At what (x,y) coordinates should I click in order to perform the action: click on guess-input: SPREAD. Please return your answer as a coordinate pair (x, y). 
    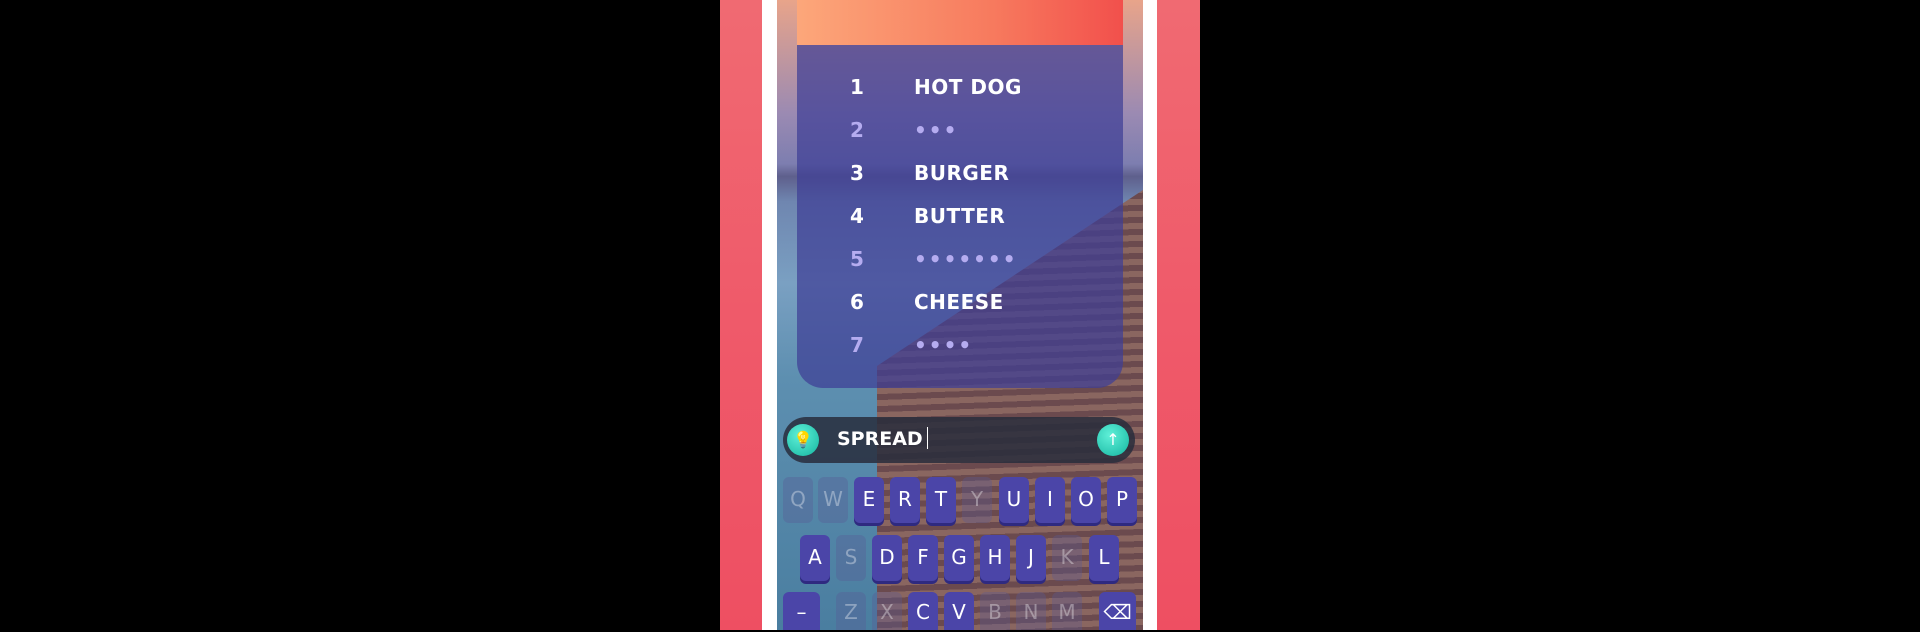
    Looking at the image, I should click on (882, 438).